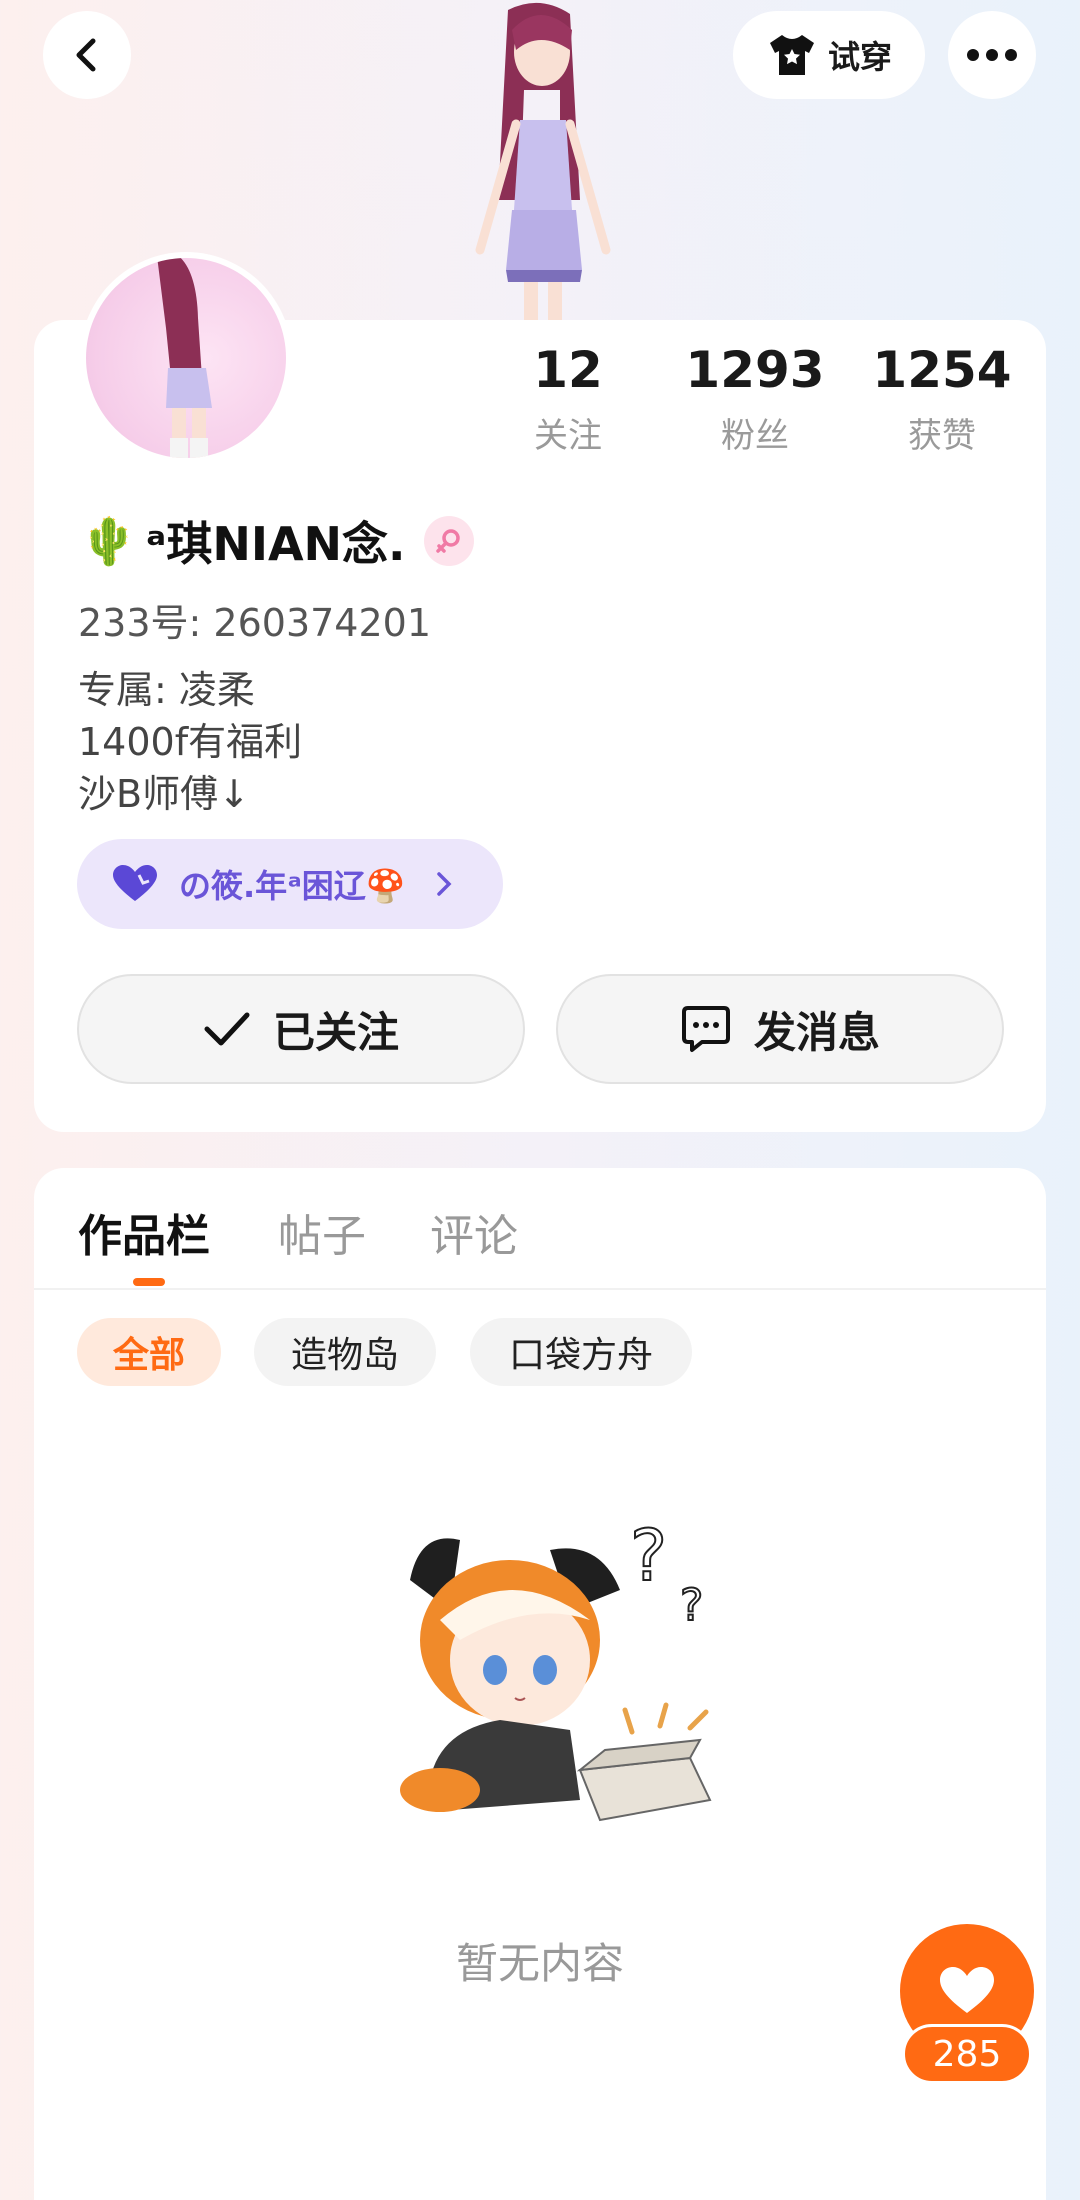  Describe the element at coordinates (444, 884) in the screenshot. I see `chevron-right-icon` at that location.